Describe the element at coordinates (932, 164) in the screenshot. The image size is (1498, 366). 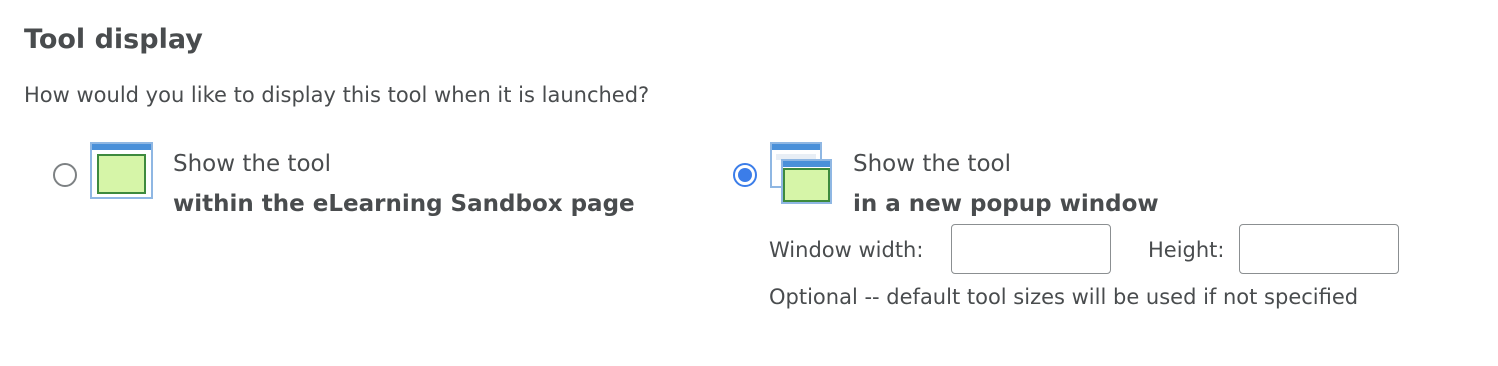
I see `option-popup-title: Show the tool` at that location.